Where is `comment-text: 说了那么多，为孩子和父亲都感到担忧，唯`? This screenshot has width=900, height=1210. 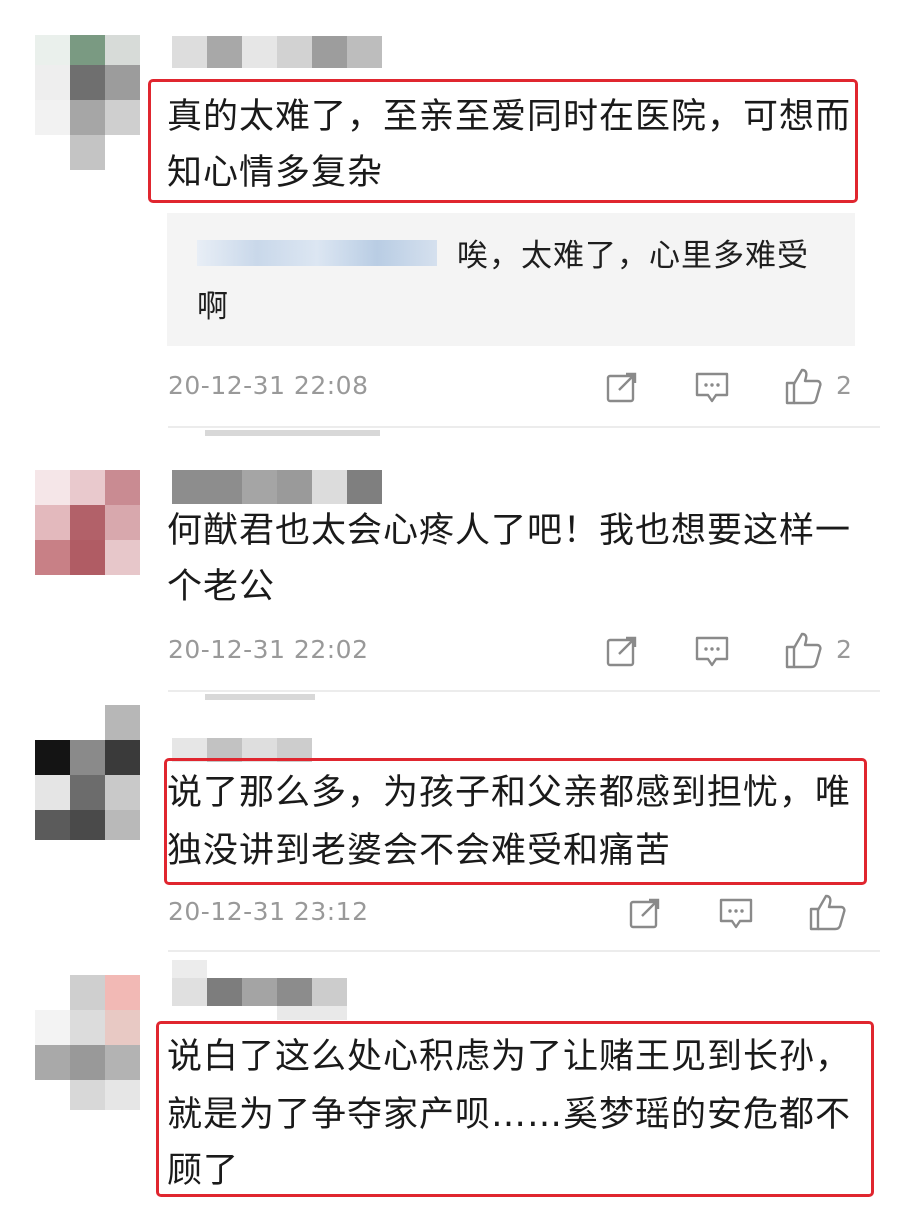
comment-text: 说了那么多，为孩子和父亲都感到担忧，唯 is located at coordinates (509, 793).